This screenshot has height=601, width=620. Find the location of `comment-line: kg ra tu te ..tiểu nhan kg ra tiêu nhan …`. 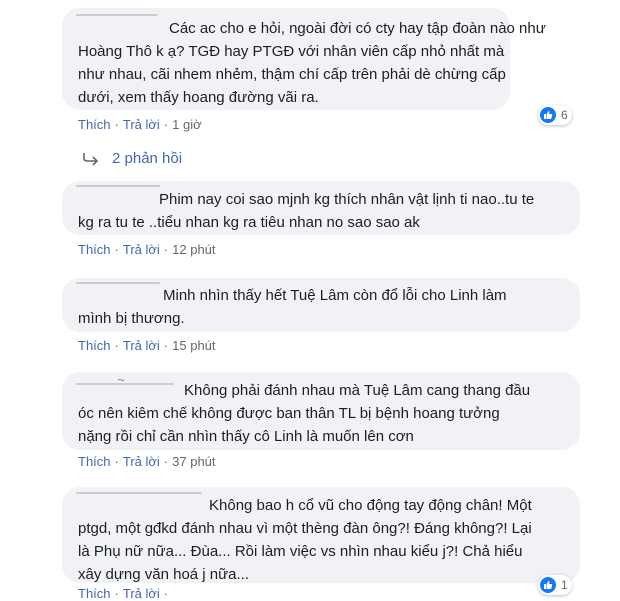

comment-line: kg ra tu te ..tiểu nhan kg ra tiêu nhan … is located at coordinates (249, 222).